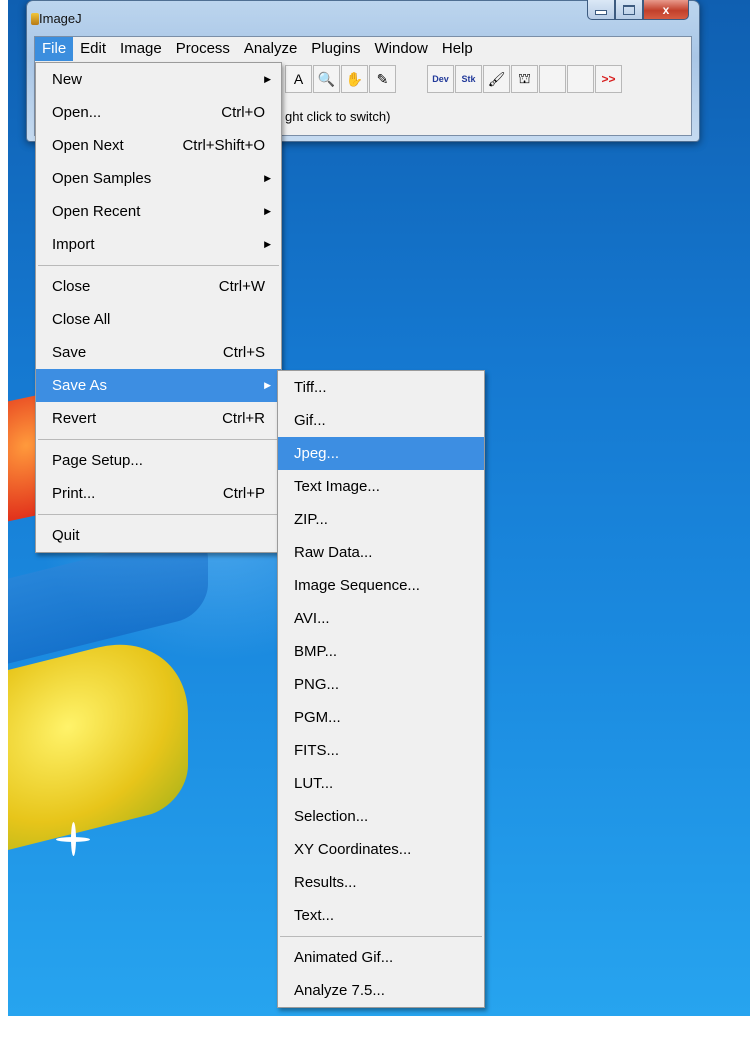 This screenshot has height=1046, width=750. What do you see at coordinates (223, 145) in the screenshot?
I see `shortcut-label: Ctrl+Shift+O` at bounding box center [223, 145].